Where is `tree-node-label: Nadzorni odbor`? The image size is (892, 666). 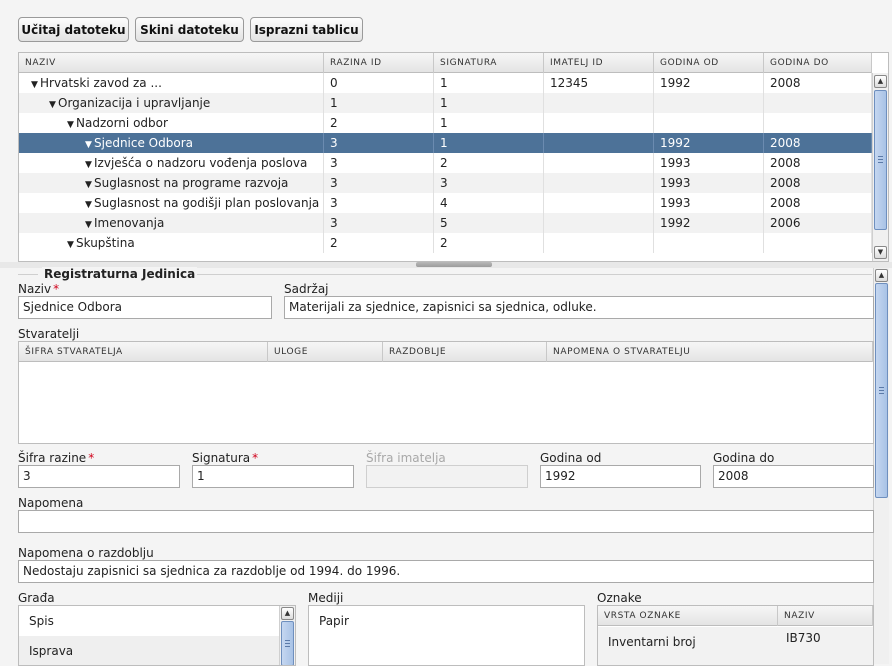 tree-node-label: Nadzorni odbor is located at coordinates (122, 123).